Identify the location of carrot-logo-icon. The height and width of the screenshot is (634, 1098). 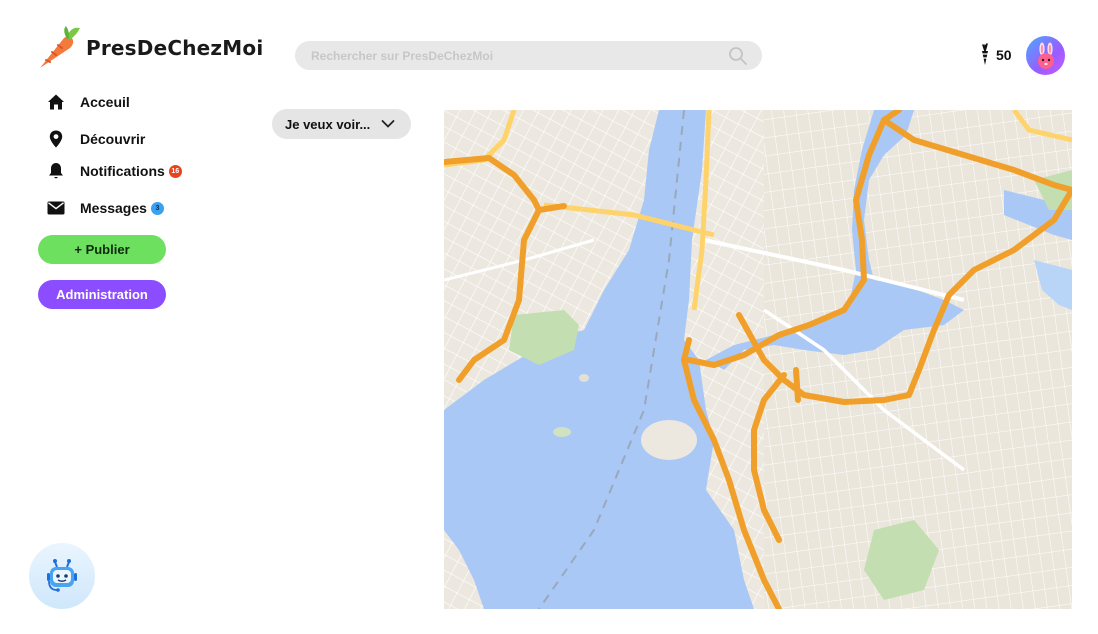
(60, 47).